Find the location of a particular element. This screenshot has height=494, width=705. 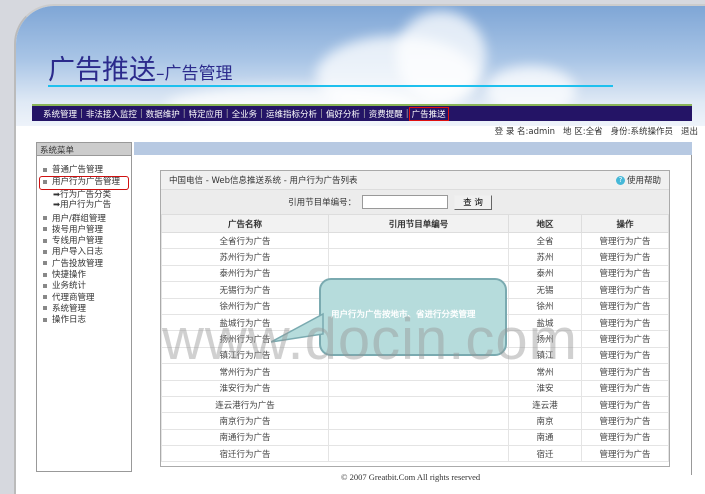

title-sub: –广告管理 is located at coordinates (194, 74).